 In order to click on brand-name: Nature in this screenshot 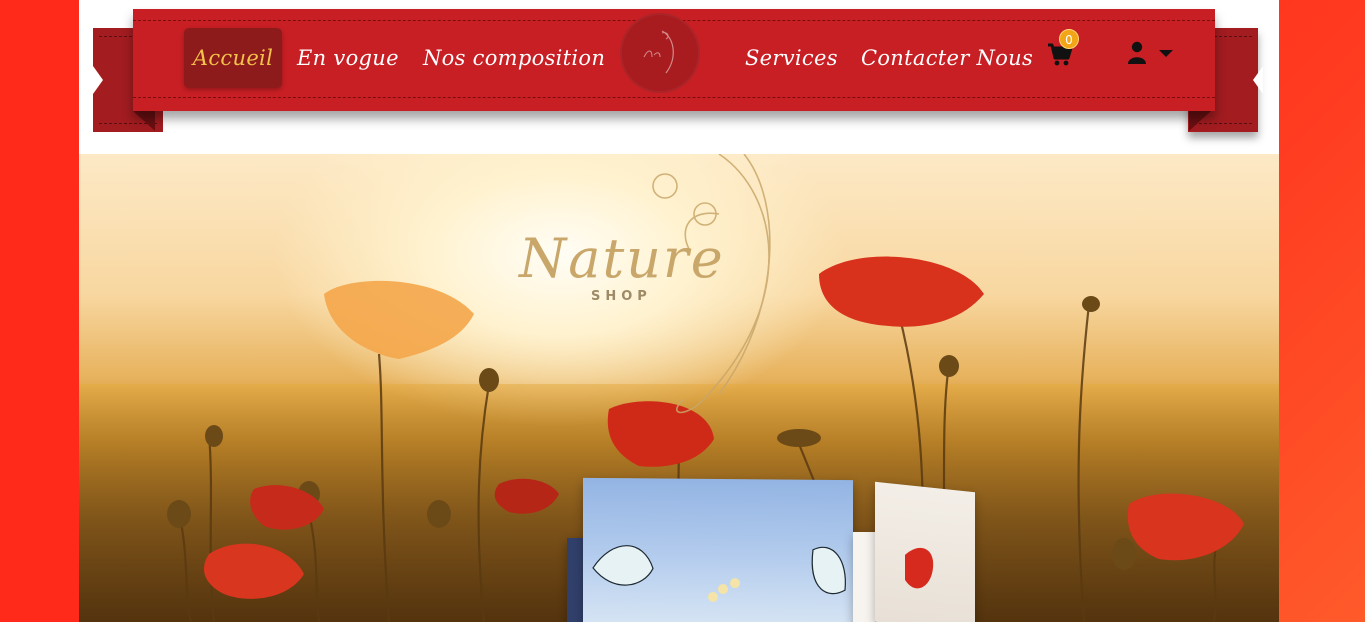, I will do `click(622, 258)`.